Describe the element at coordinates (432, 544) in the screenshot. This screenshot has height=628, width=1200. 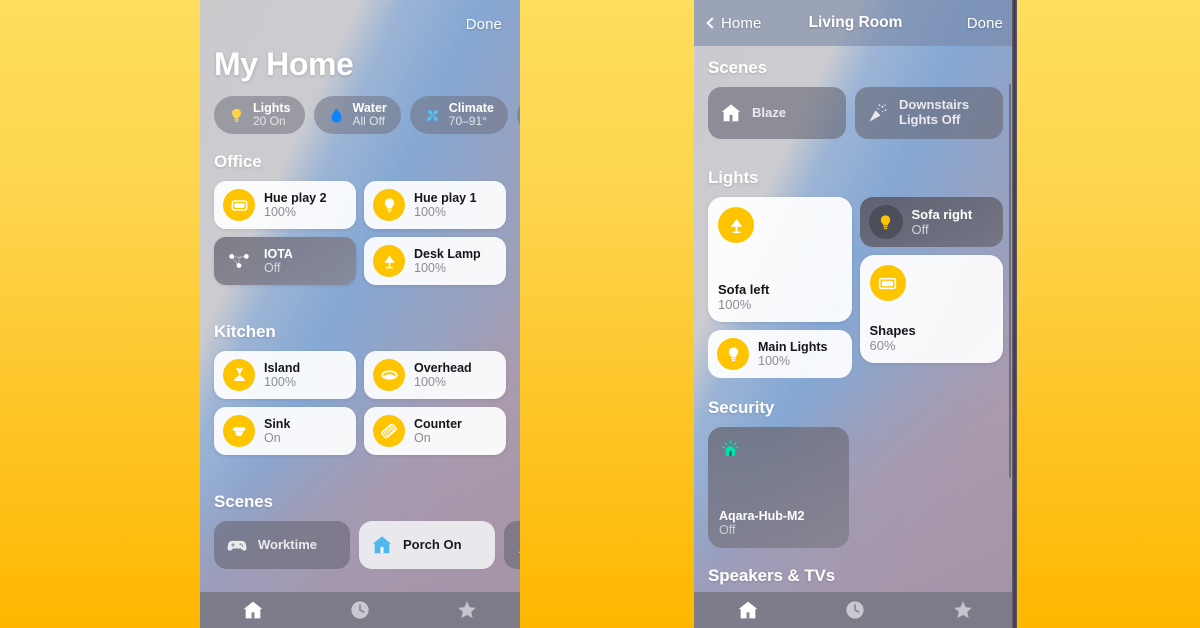
I see `scene-label: Porch On` at that location.